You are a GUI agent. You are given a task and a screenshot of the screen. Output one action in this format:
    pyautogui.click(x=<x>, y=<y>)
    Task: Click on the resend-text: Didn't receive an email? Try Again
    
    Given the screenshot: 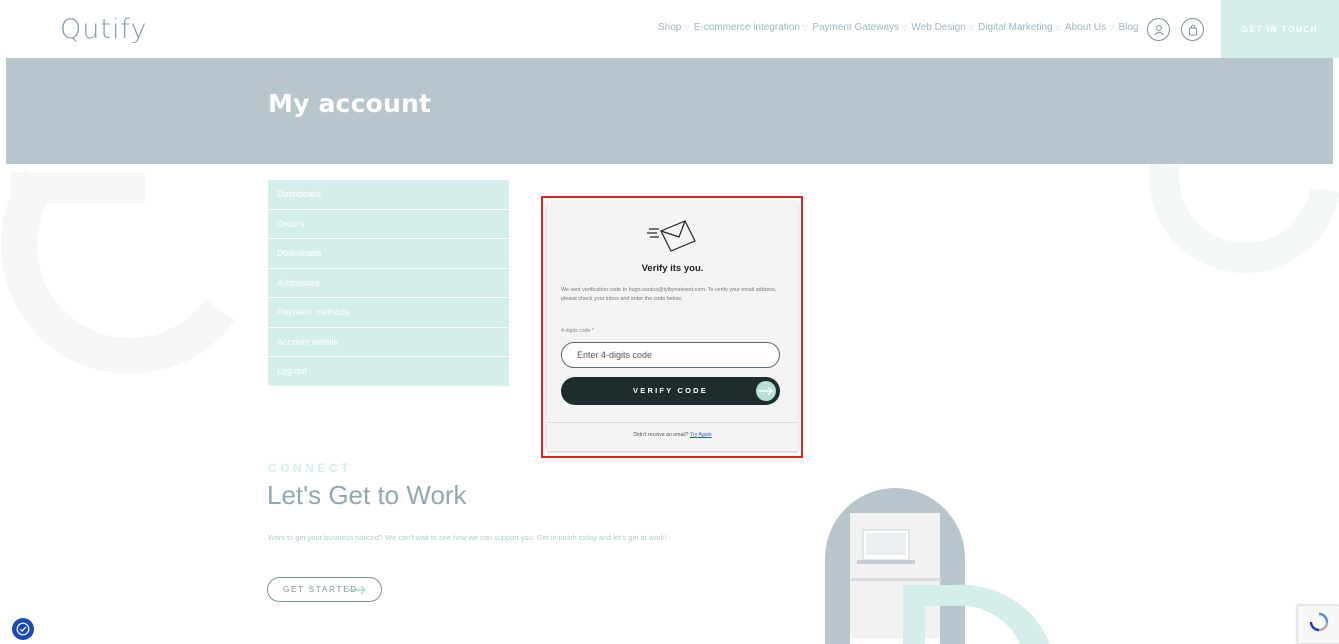 What is the action you would take?
    pyautogui.click(x=672, y=435)
    